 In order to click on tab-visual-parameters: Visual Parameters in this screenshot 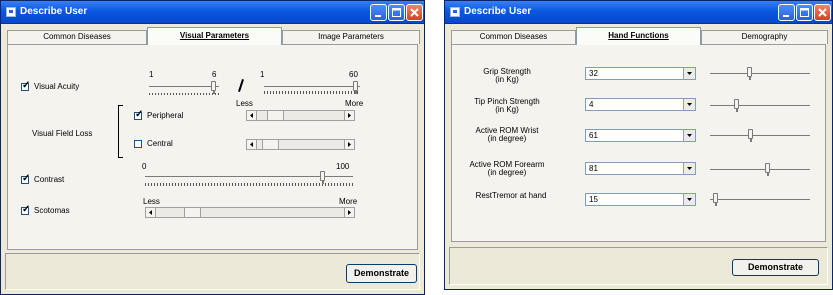, I will do `click(214, 36)`.